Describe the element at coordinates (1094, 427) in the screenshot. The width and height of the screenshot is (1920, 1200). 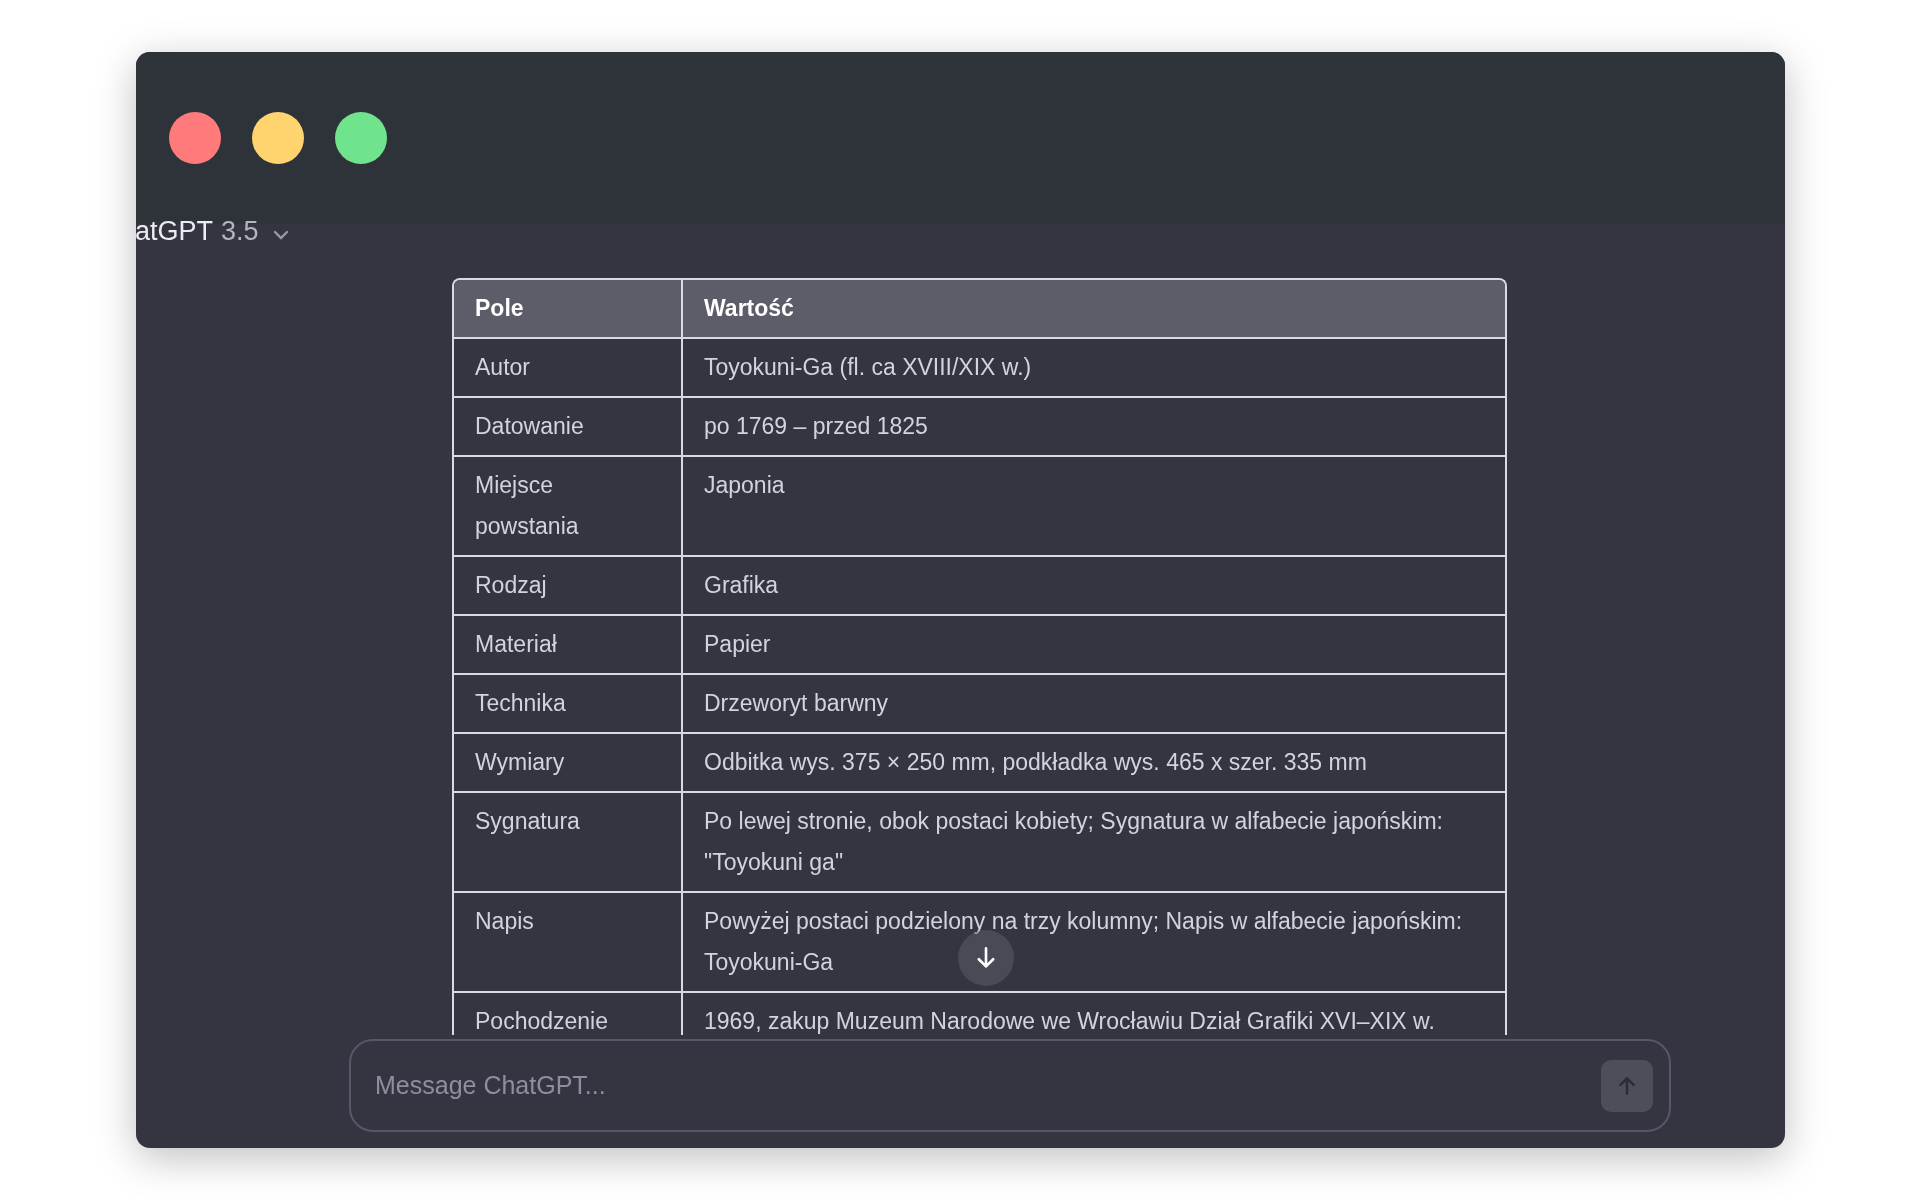
I see `table-cell: po 1769 – przed 1825` at that location.